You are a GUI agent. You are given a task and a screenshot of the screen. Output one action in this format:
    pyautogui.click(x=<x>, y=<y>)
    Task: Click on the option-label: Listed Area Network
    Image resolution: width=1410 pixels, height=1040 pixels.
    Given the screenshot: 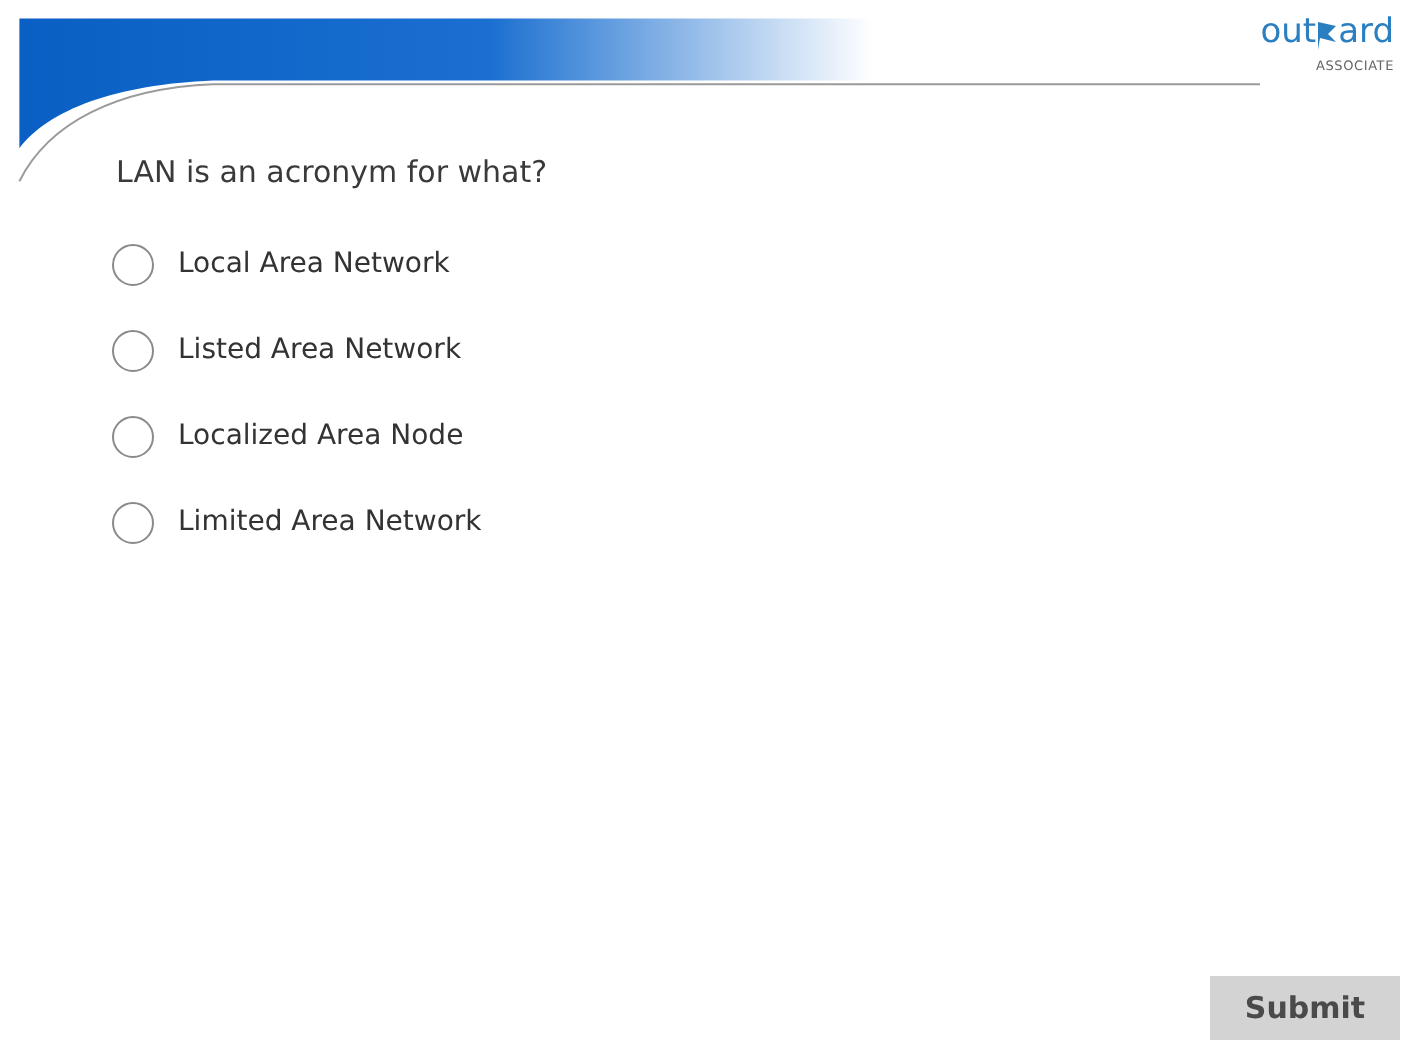 What is the action you would take?
    pyautogui.click(x=320, y=350)
    